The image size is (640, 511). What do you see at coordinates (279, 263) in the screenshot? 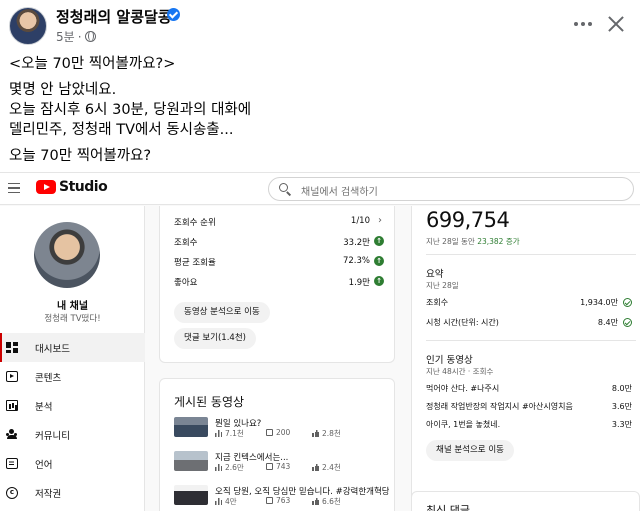
I see `stat-row: 평균 조회율 72.3% ↑` at bounding box center [279, 263].